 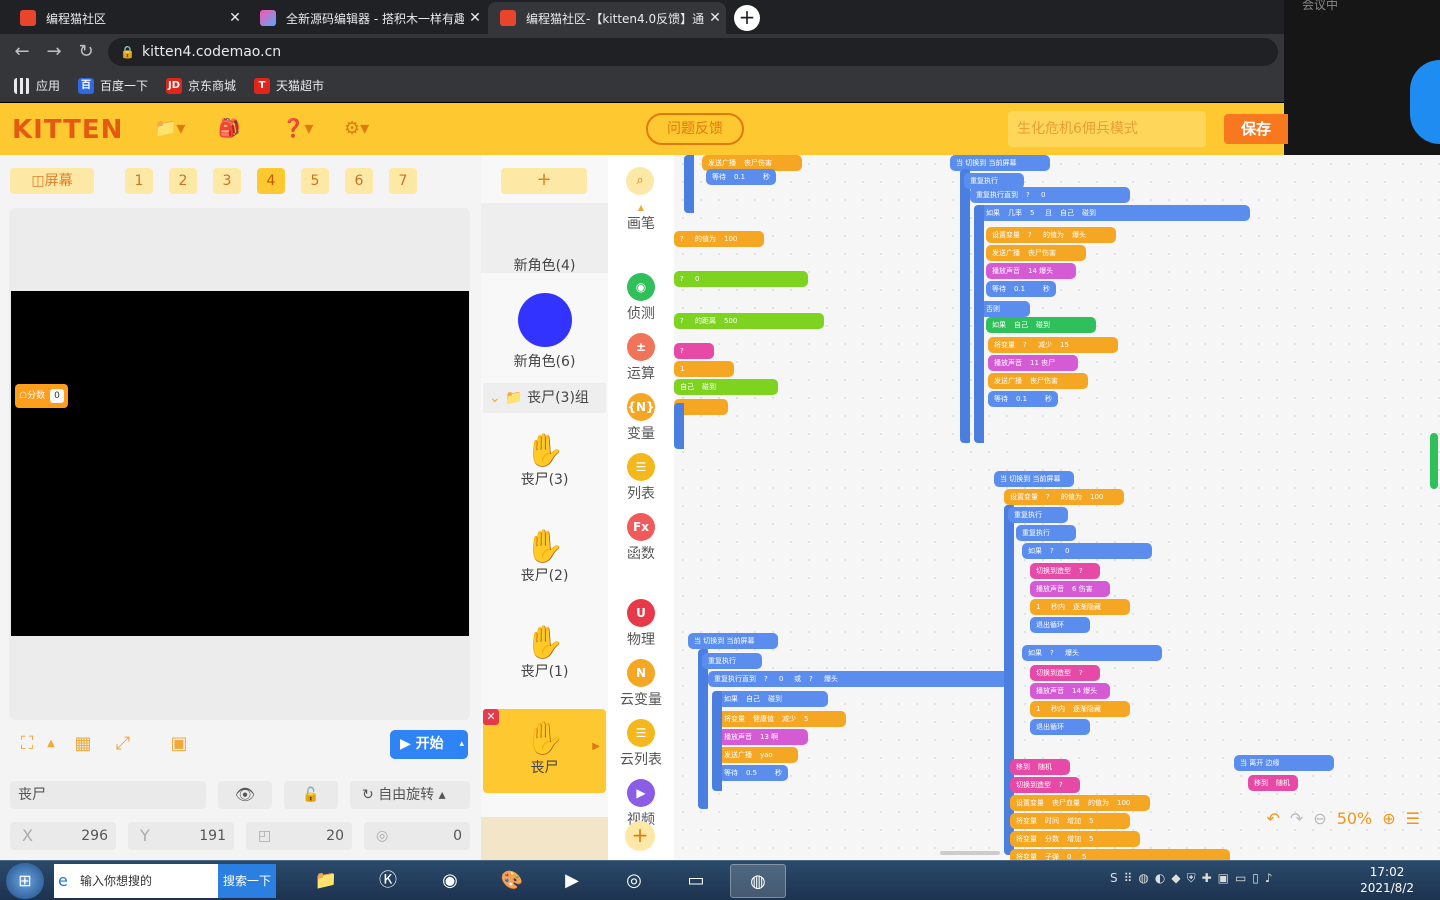 What do you see at coordinates (229, 129) in the screenshot?
I see `backpack-icon: 🎒` at bounding box center [229, 129].